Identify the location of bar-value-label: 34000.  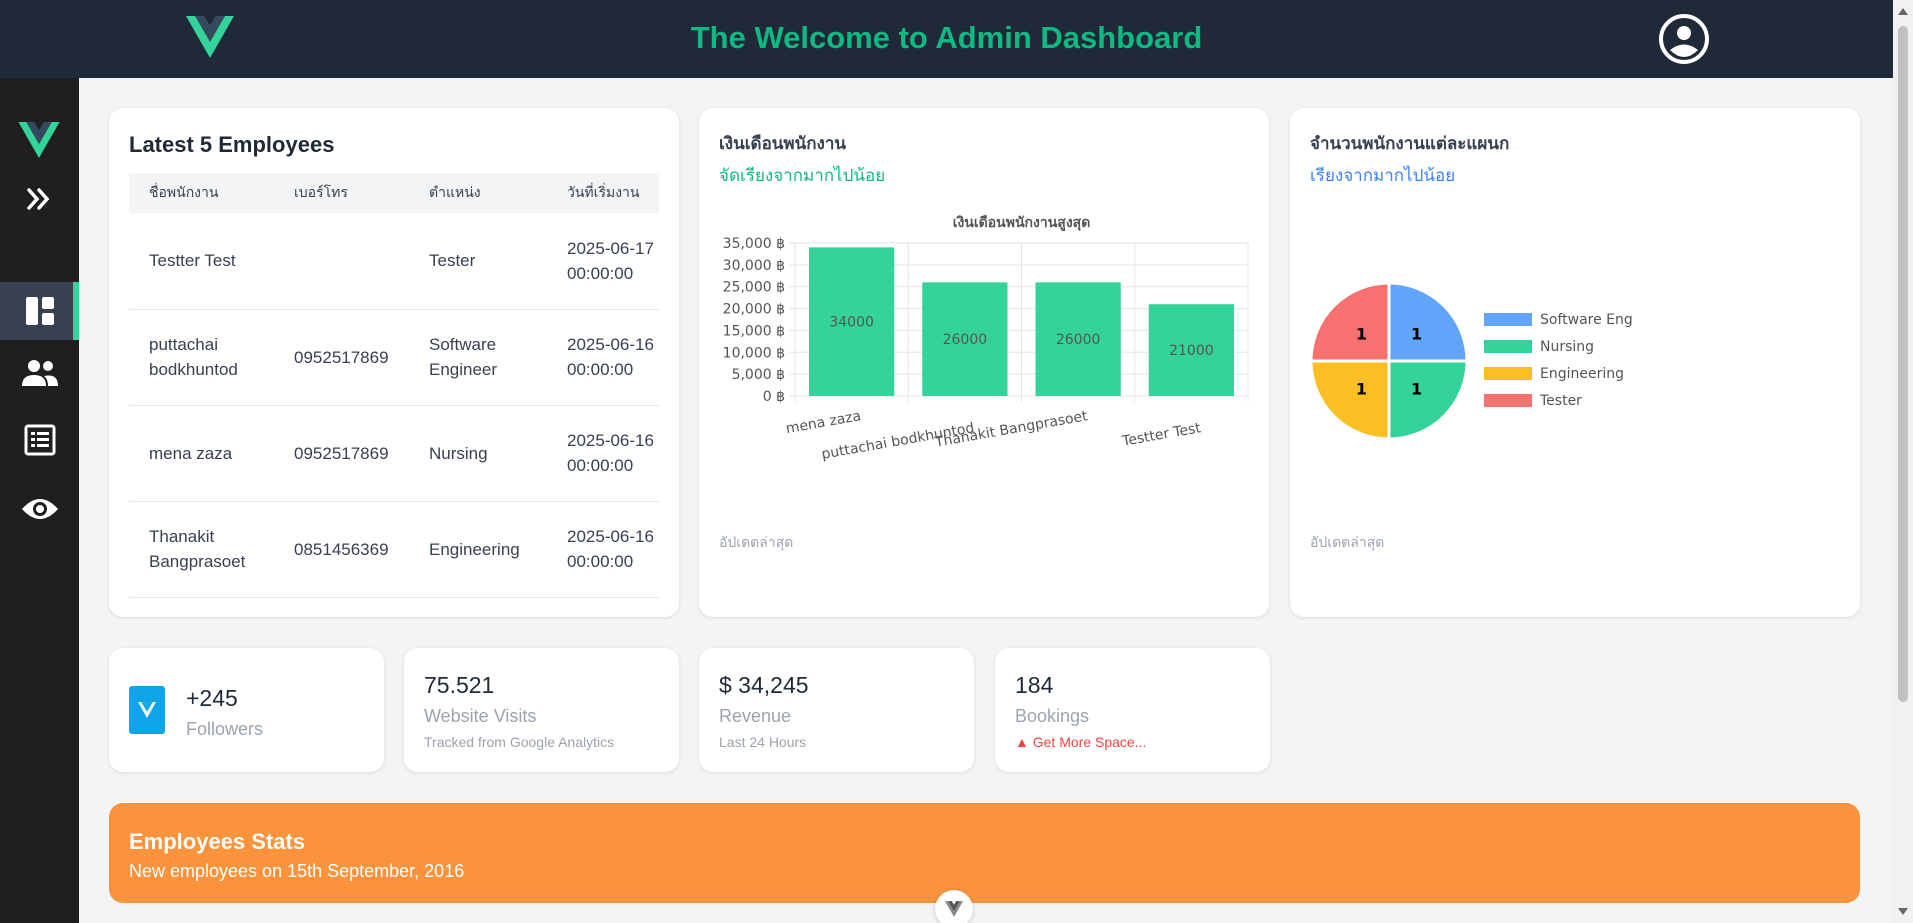
(851, 323).